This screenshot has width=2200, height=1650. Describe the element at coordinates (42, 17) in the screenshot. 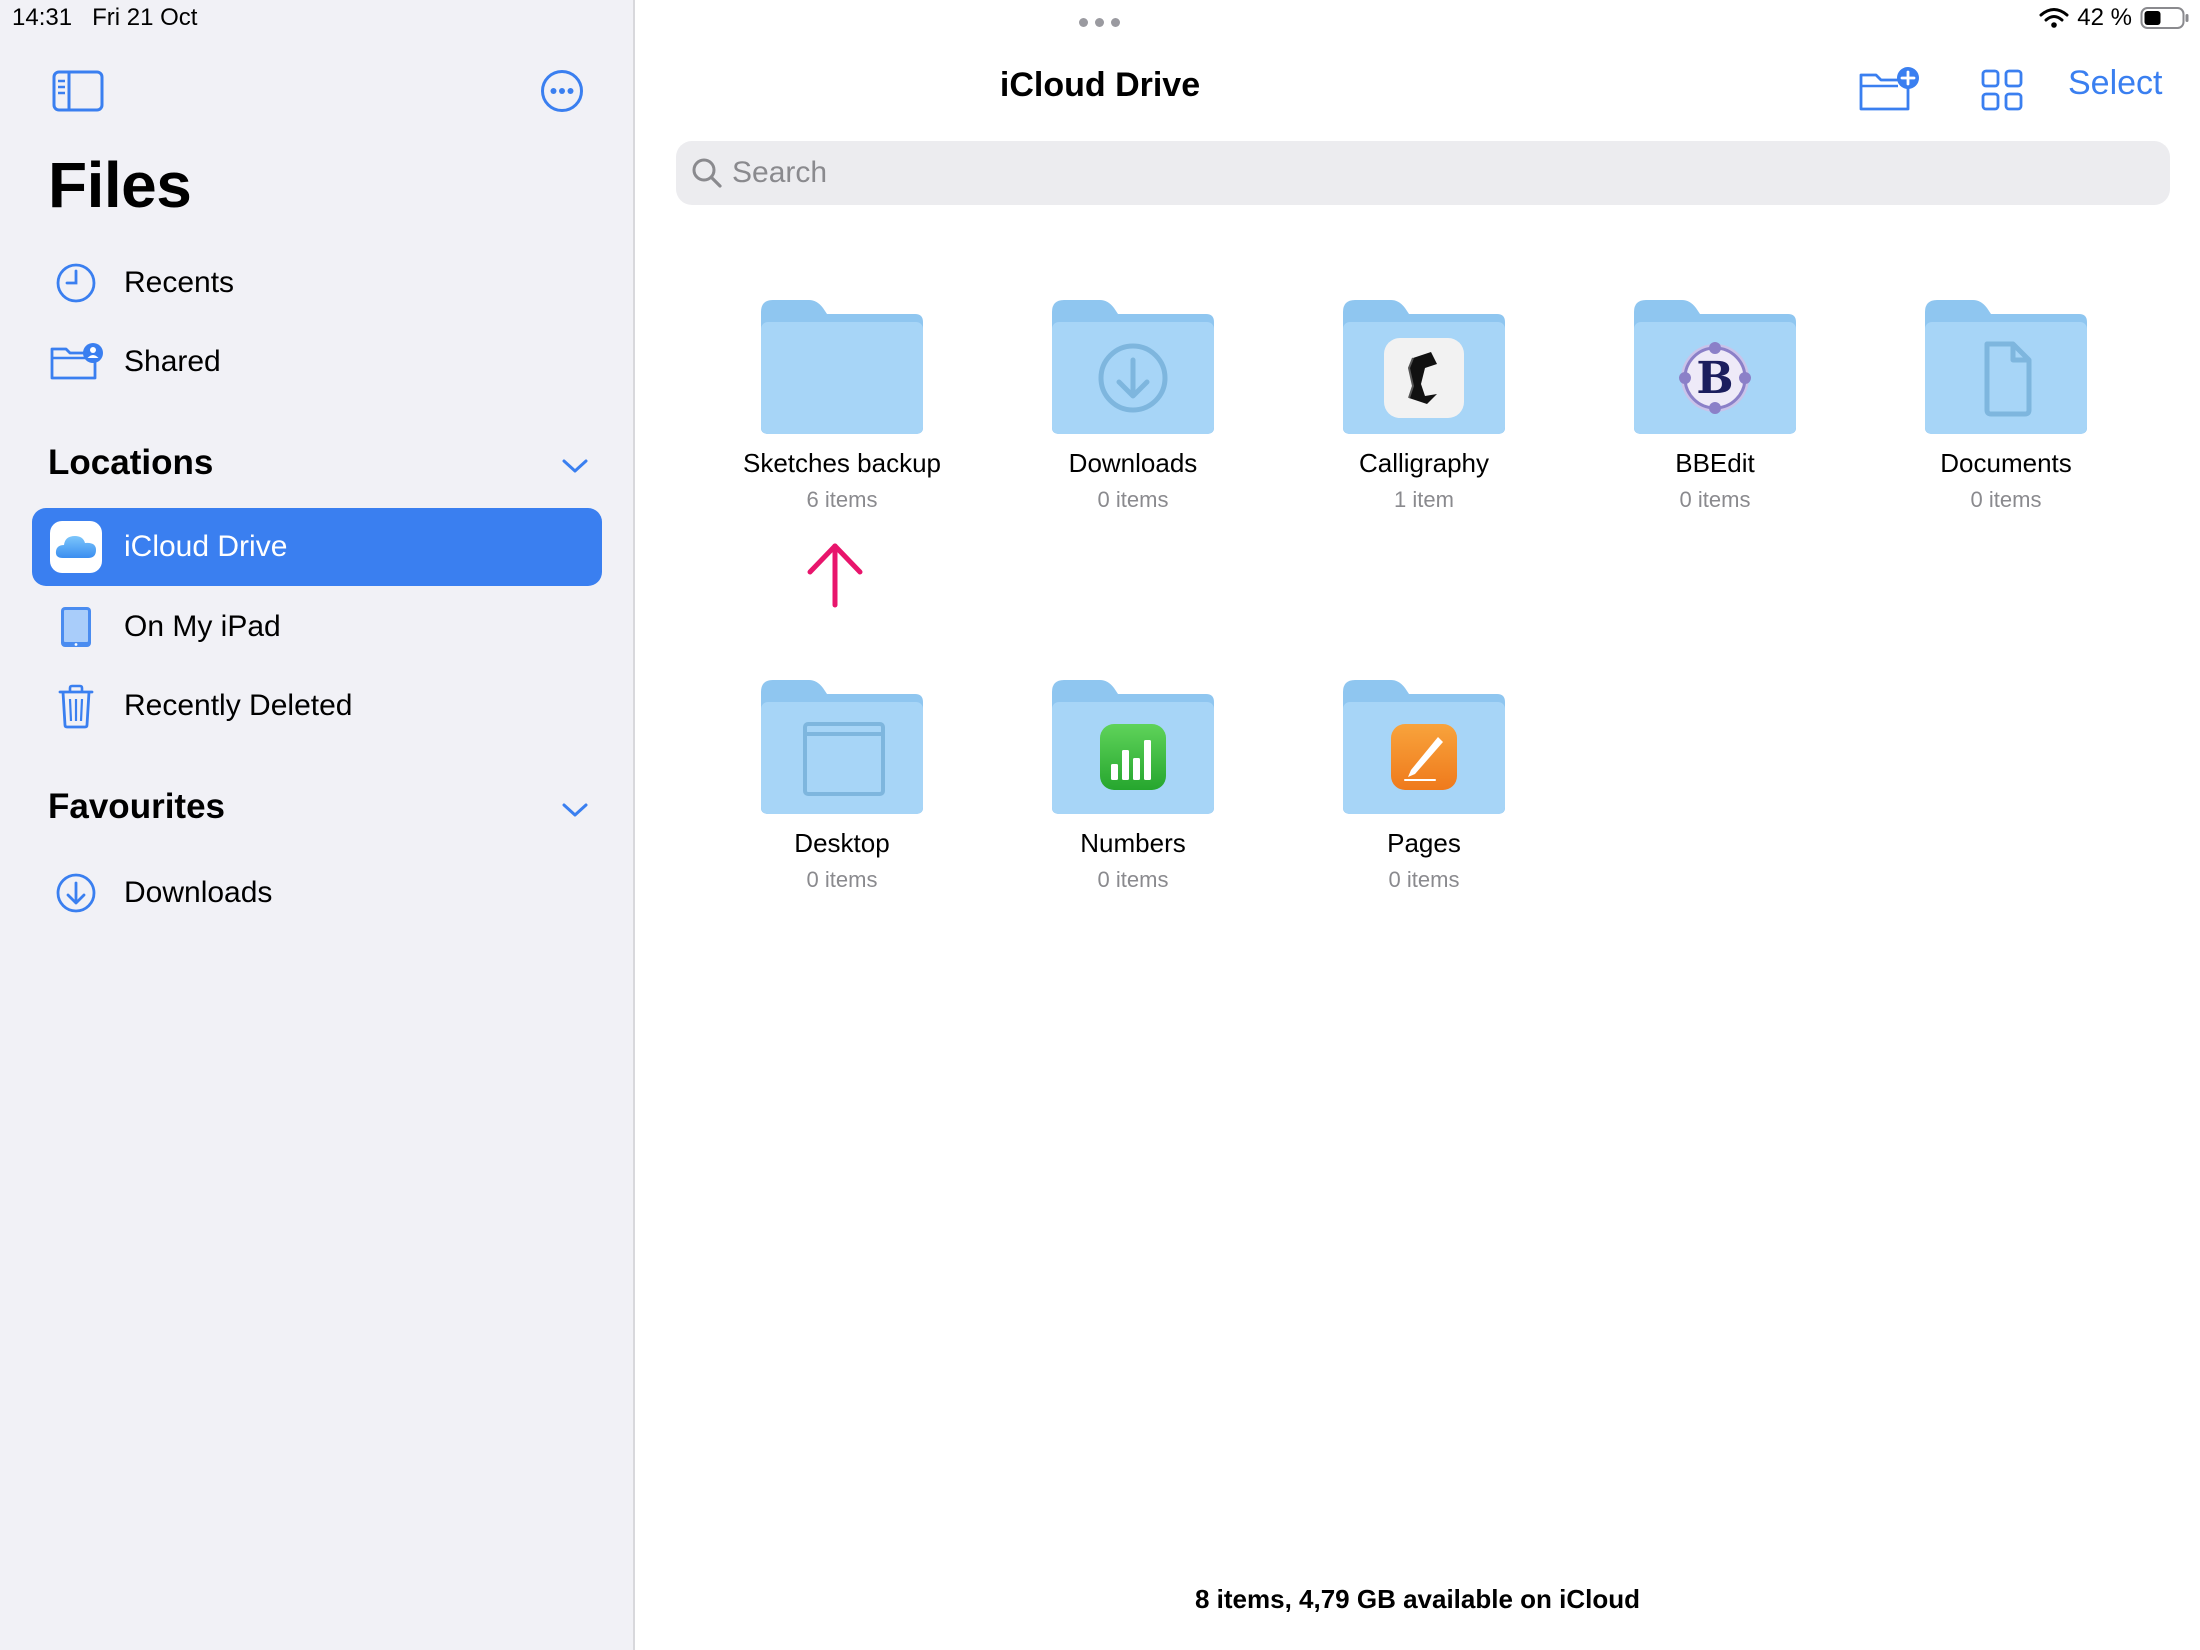

I see `status-time: 14:31` at that location.